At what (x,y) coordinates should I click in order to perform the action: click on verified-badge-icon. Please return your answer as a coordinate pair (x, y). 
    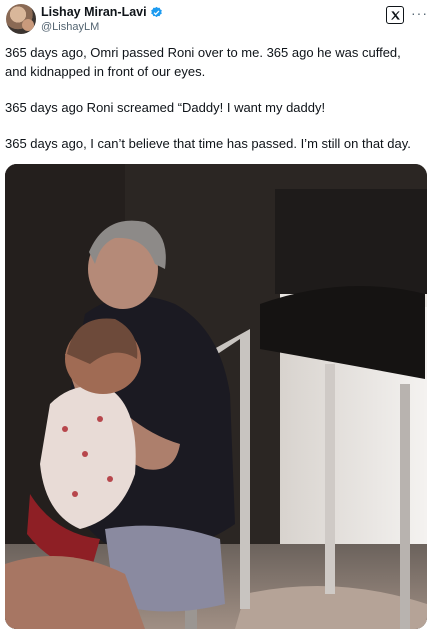
    Looking at the image, I should click on (156, 12).